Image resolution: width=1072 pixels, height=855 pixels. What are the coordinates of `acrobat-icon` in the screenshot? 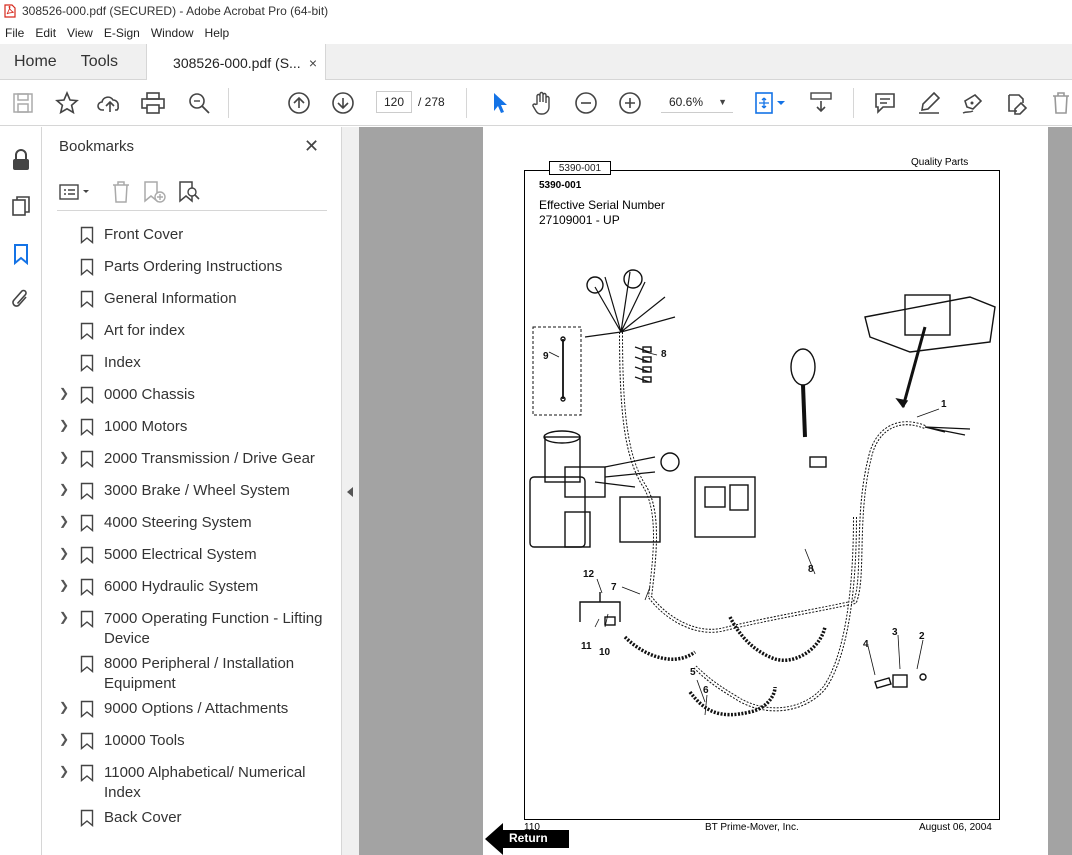 It's located at (10, 11).